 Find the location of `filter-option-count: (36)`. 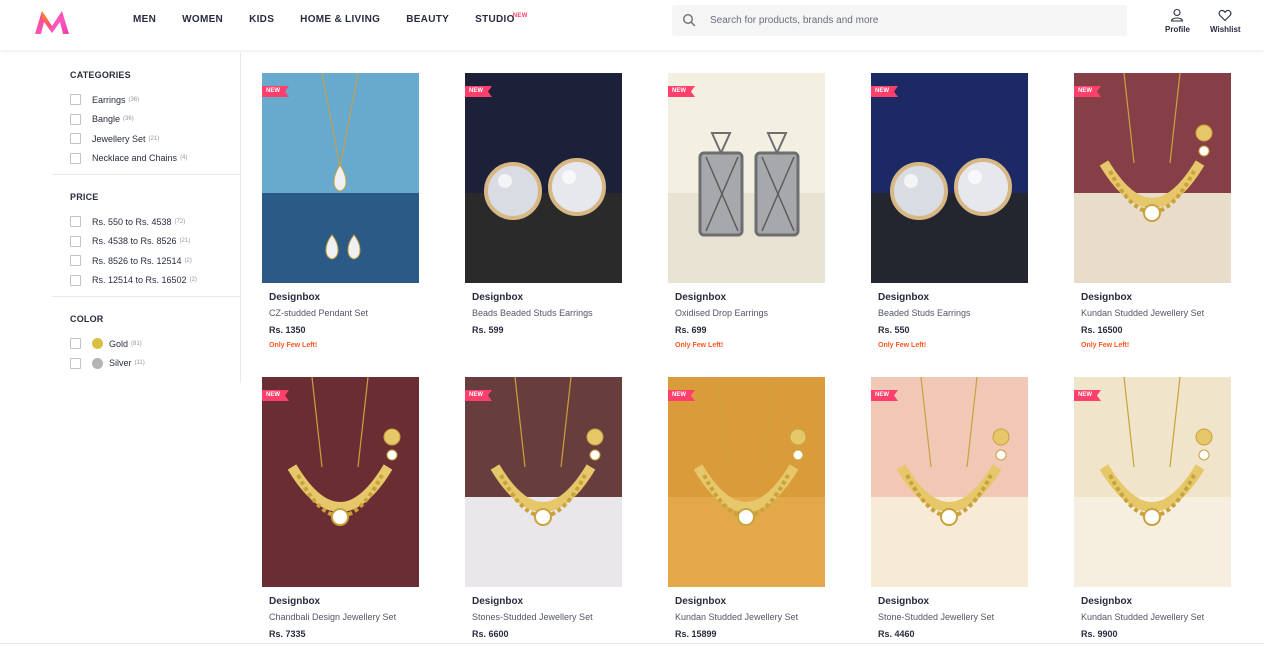

filter-option-count: (36) is located at coordinates (134, 99).